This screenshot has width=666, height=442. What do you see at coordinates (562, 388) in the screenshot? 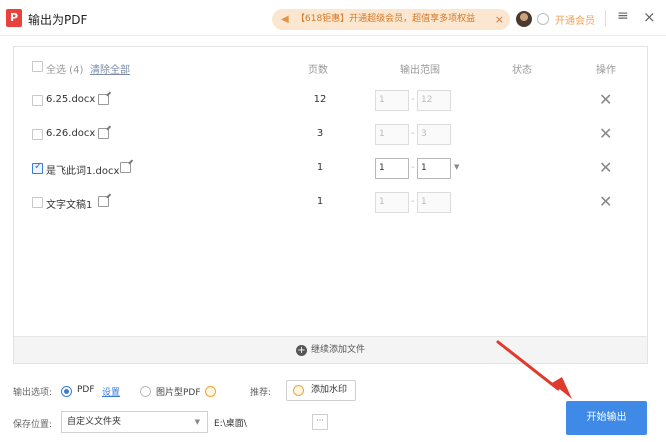
I see `arrow-head` at bounding box center [562, 388].